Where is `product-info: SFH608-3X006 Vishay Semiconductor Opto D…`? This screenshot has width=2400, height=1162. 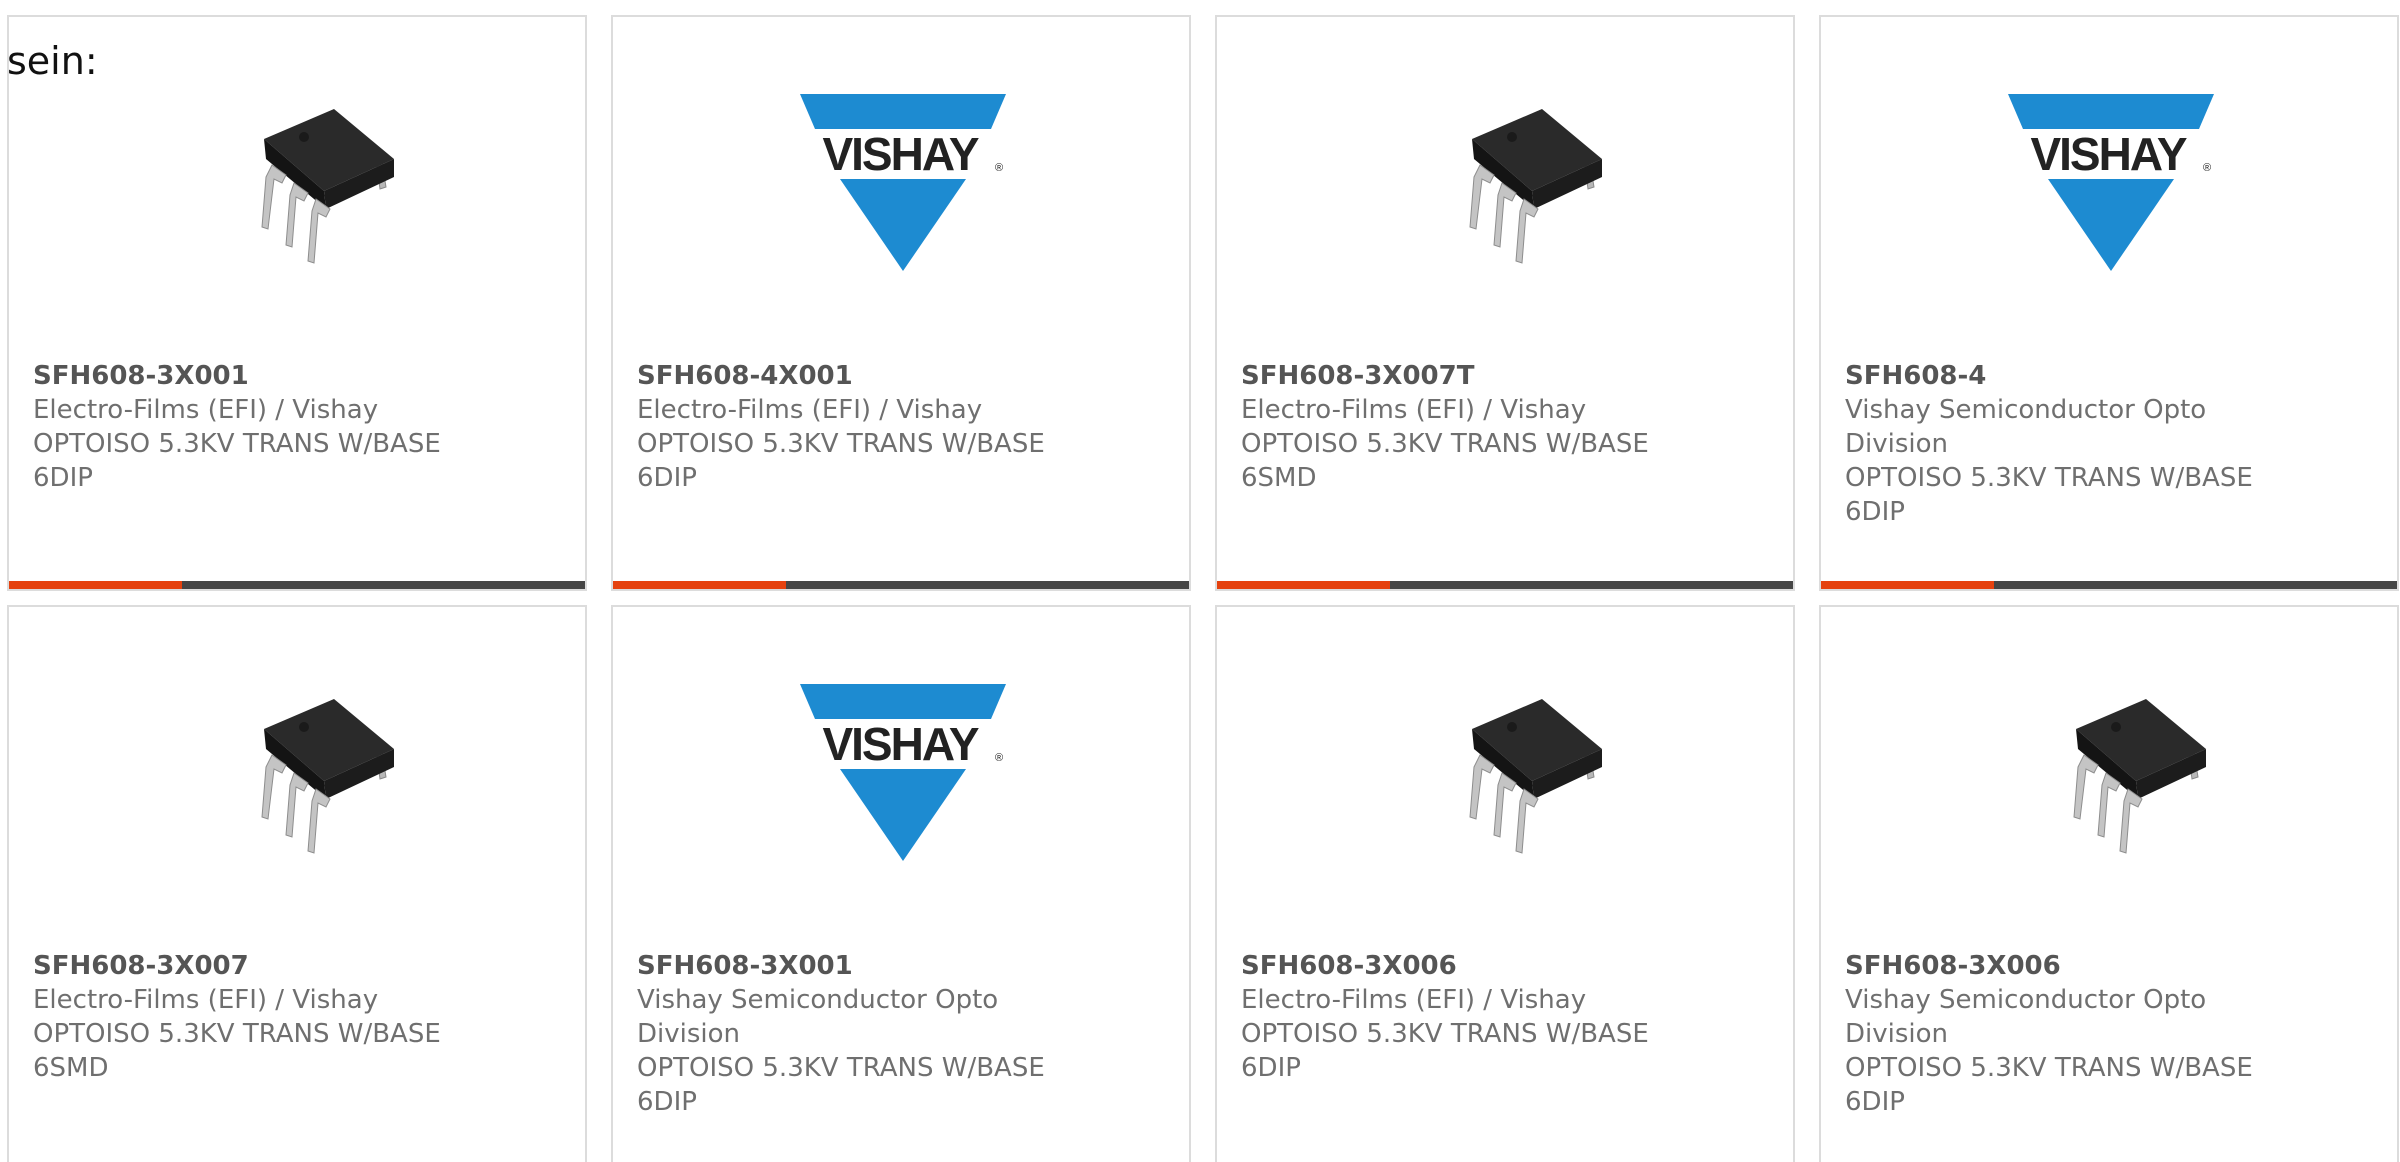
product-info: SFH608-3X006 Vishay Semiconductor Opto D… is located at coordinates (2065, 1034).